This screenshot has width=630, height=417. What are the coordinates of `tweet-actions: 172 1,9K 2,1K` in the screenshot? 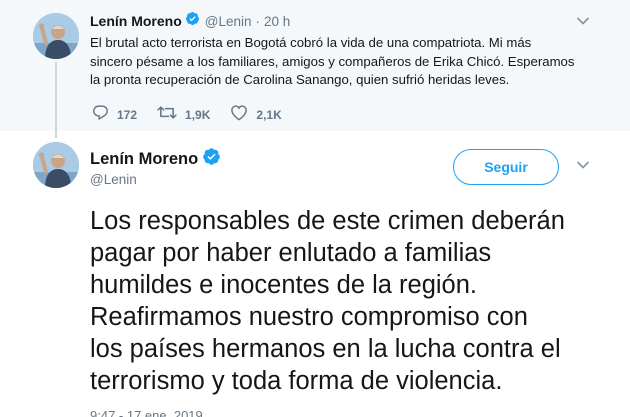 It's located at (197, 115).